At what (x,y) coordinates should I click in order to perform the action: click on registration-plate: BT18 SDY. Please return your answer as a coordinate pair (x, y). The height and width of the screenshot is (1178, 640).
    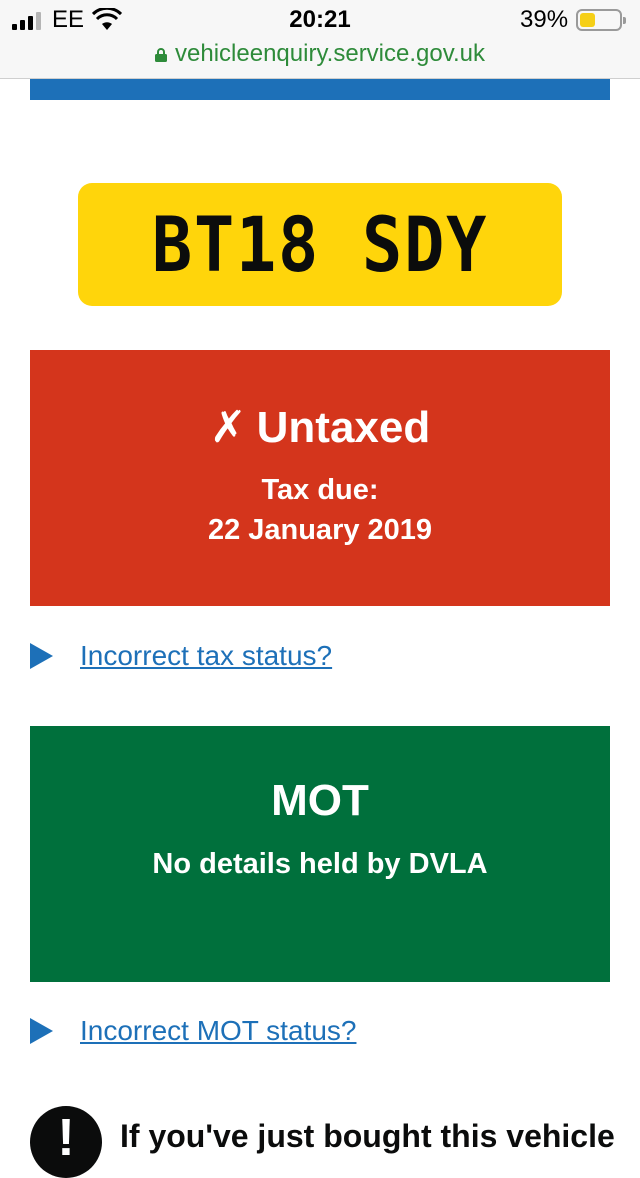
    Looking at the image, I should click on (320, 244).